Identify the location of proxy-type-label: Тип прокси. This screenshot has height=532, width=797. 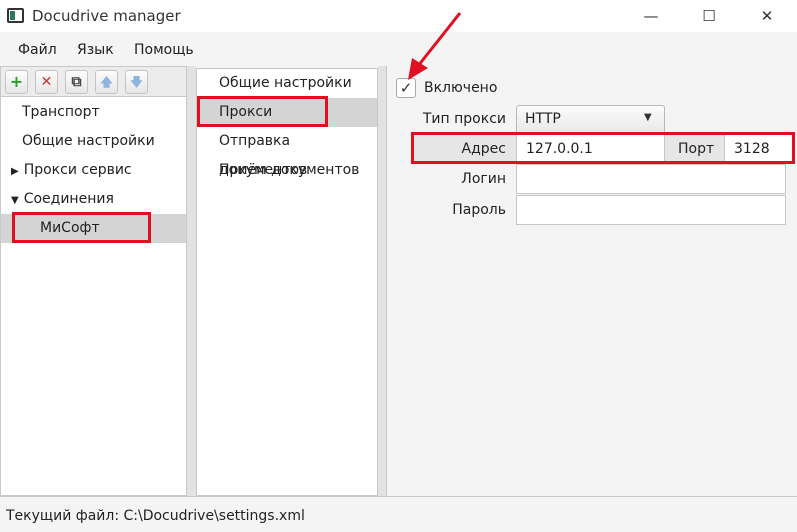
(464, 119).